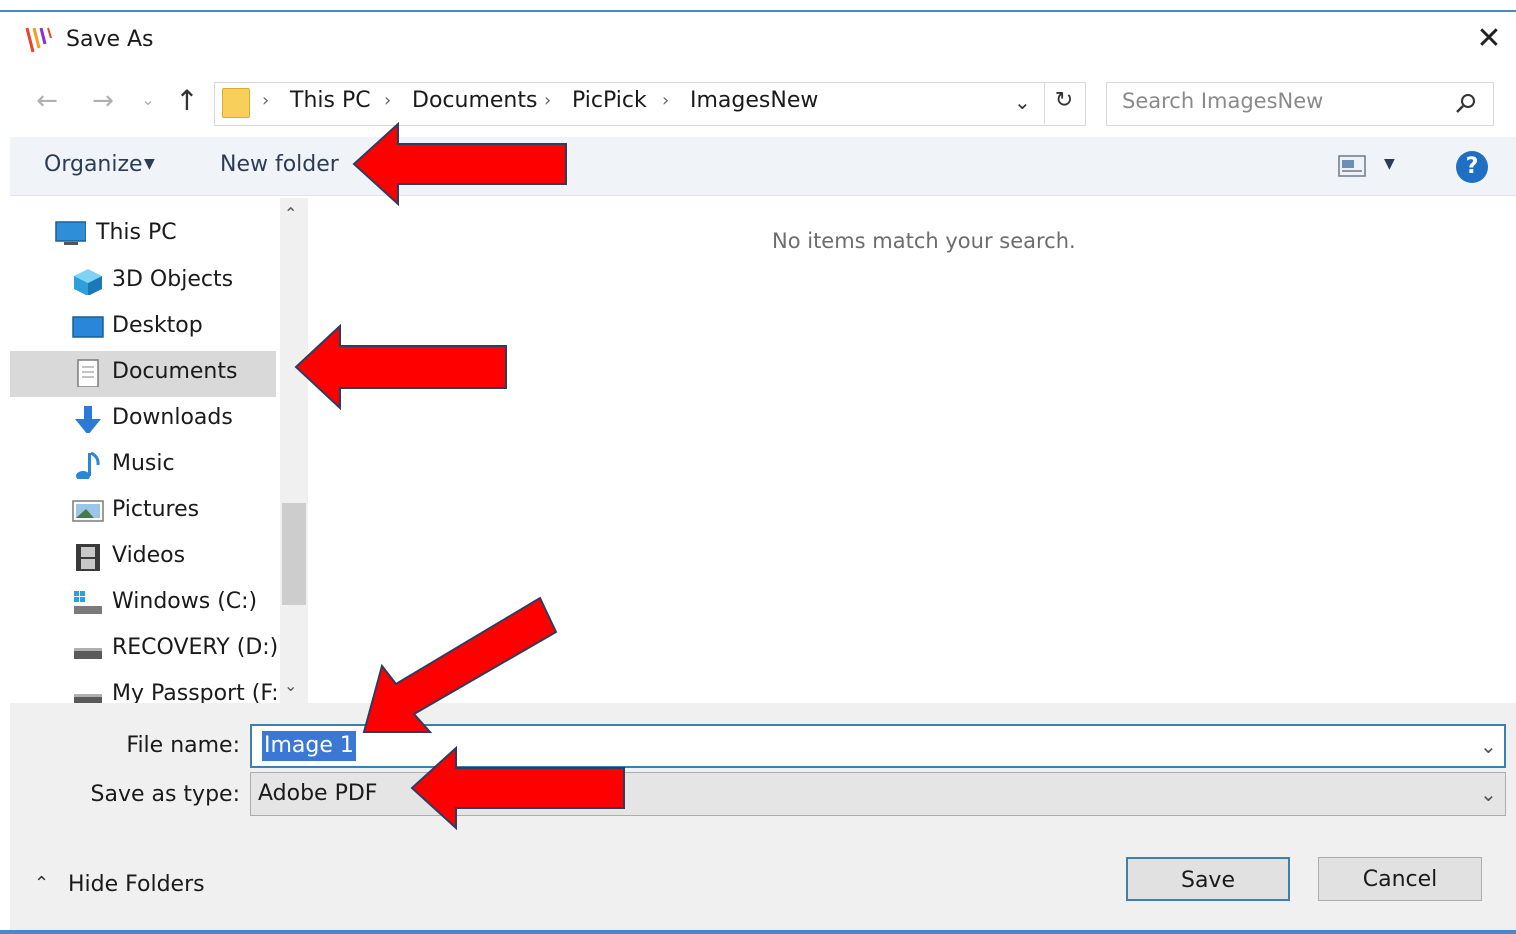  Describe the element at coordinates (47, 101) in the screenshot. I see `back-arrow-icon: ←` at that location.